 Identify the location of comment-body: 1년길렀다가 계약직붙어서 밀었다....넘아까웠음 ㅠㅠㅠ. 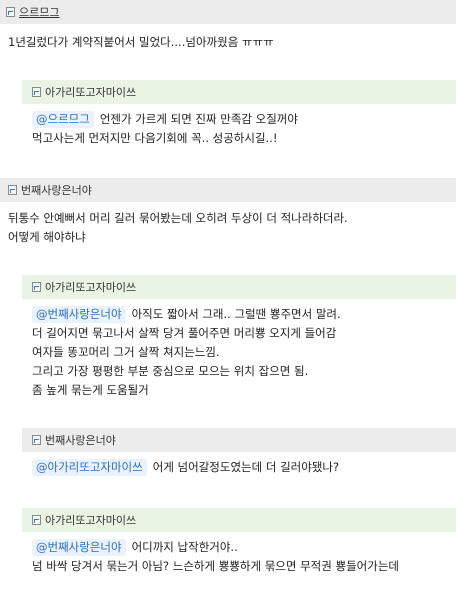
(141, 42).